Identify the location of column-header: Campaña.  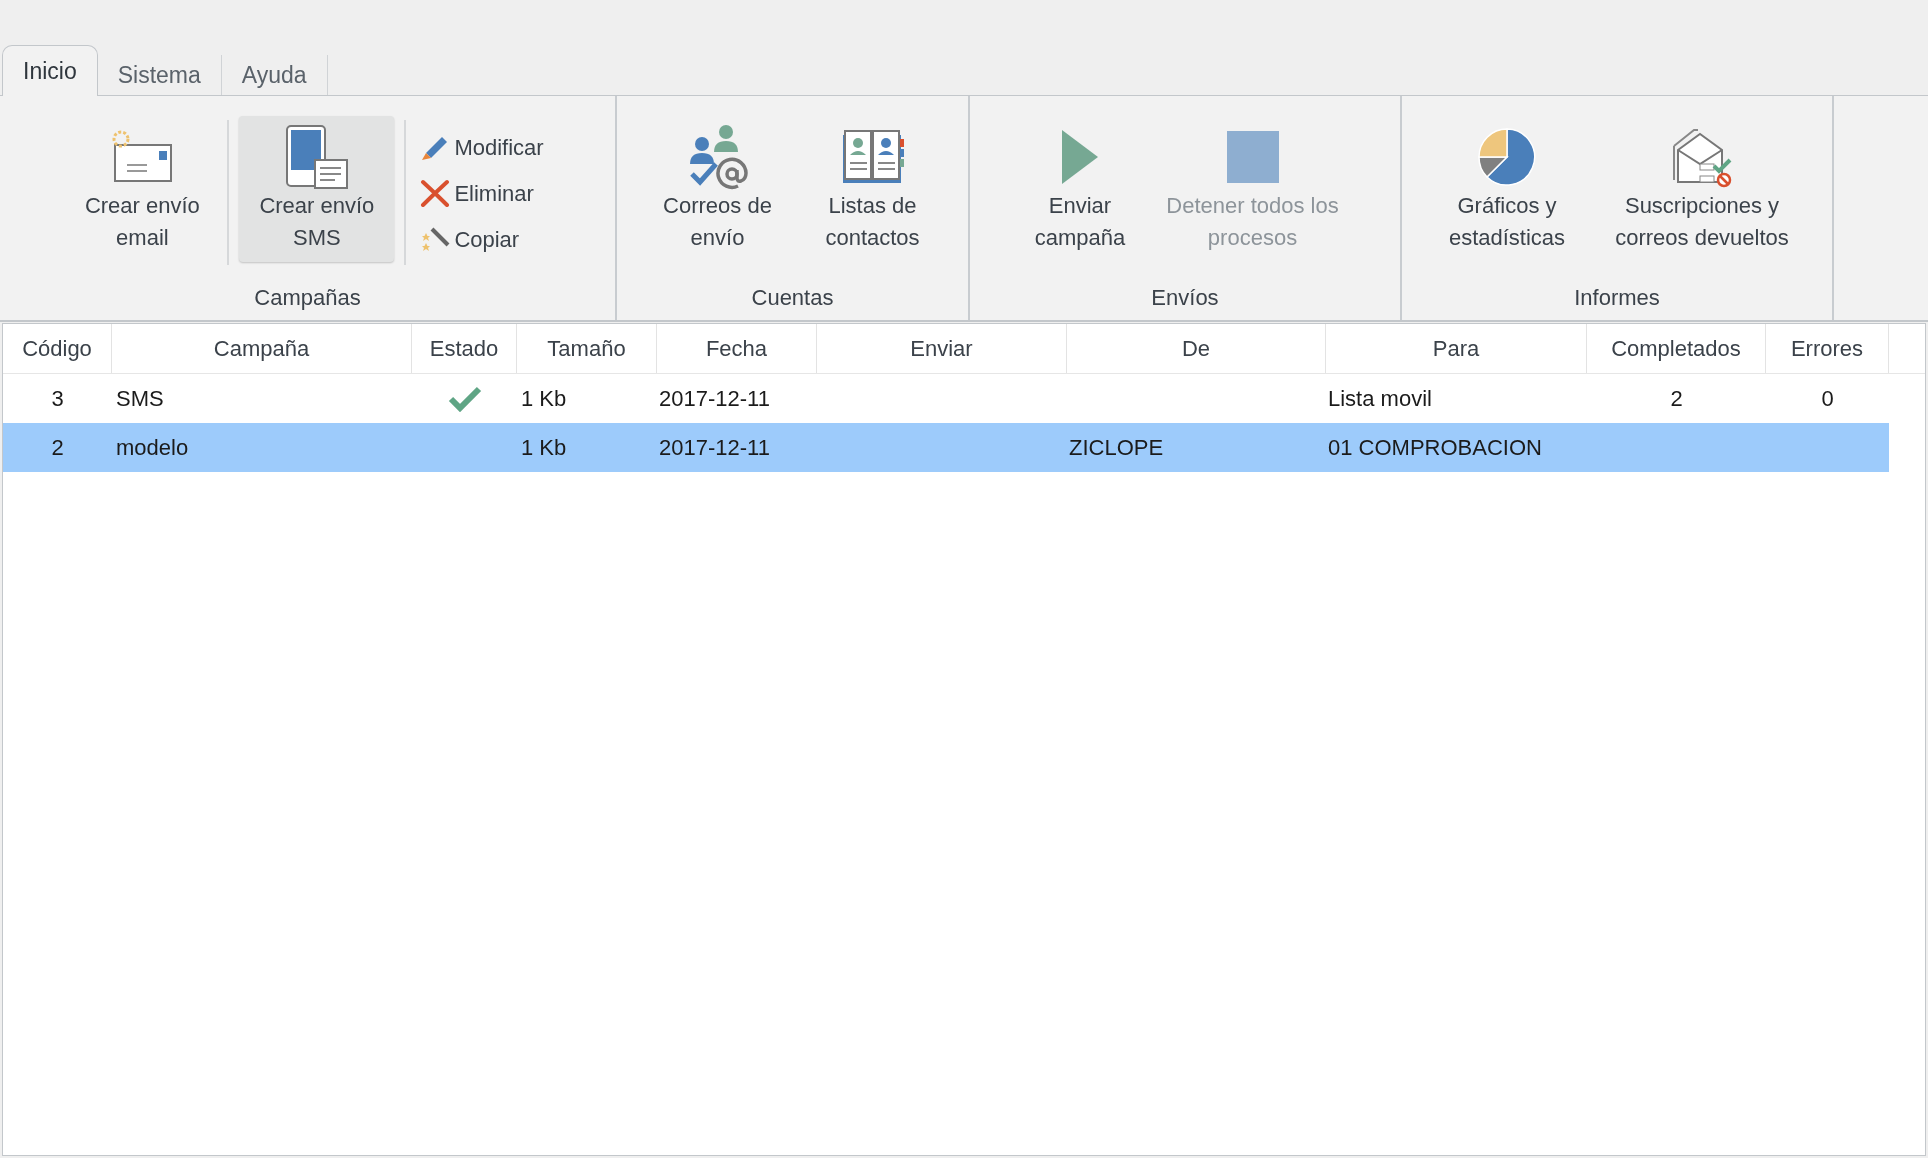
(262, 348).